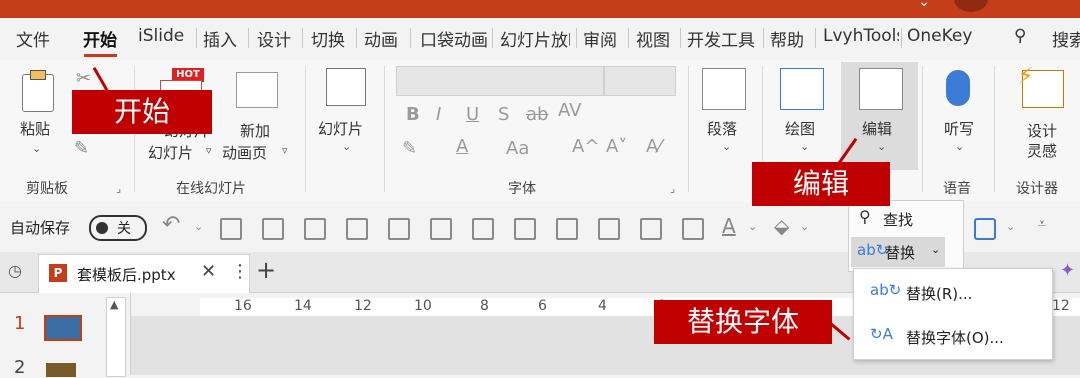 The height and width of the screenshot is (378, 1080). Describe the element at coordinates (898, 219) in the screenshot. I see `find-menu-item: 查找` at that location.